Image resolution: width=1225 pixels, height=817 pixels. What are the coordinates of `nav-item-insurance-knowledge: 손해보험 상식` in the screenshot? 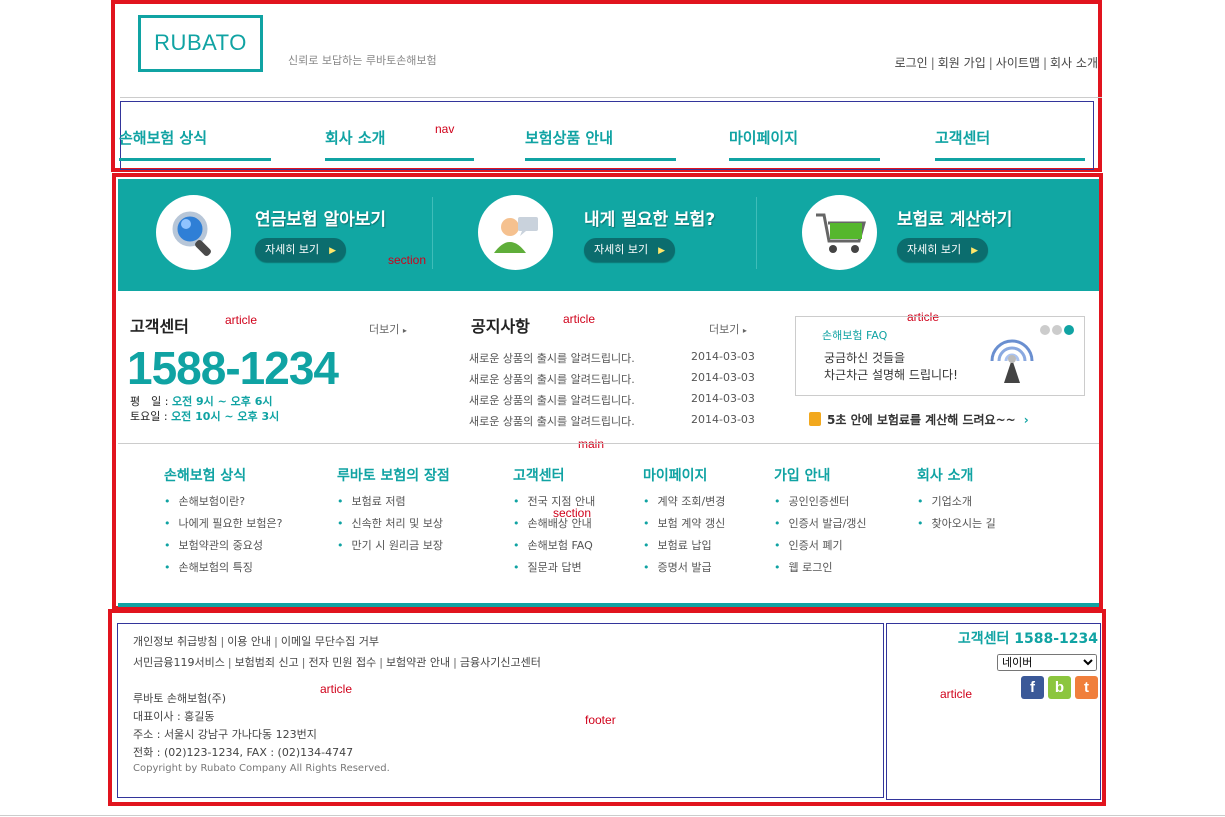 It's located at (195, 143).